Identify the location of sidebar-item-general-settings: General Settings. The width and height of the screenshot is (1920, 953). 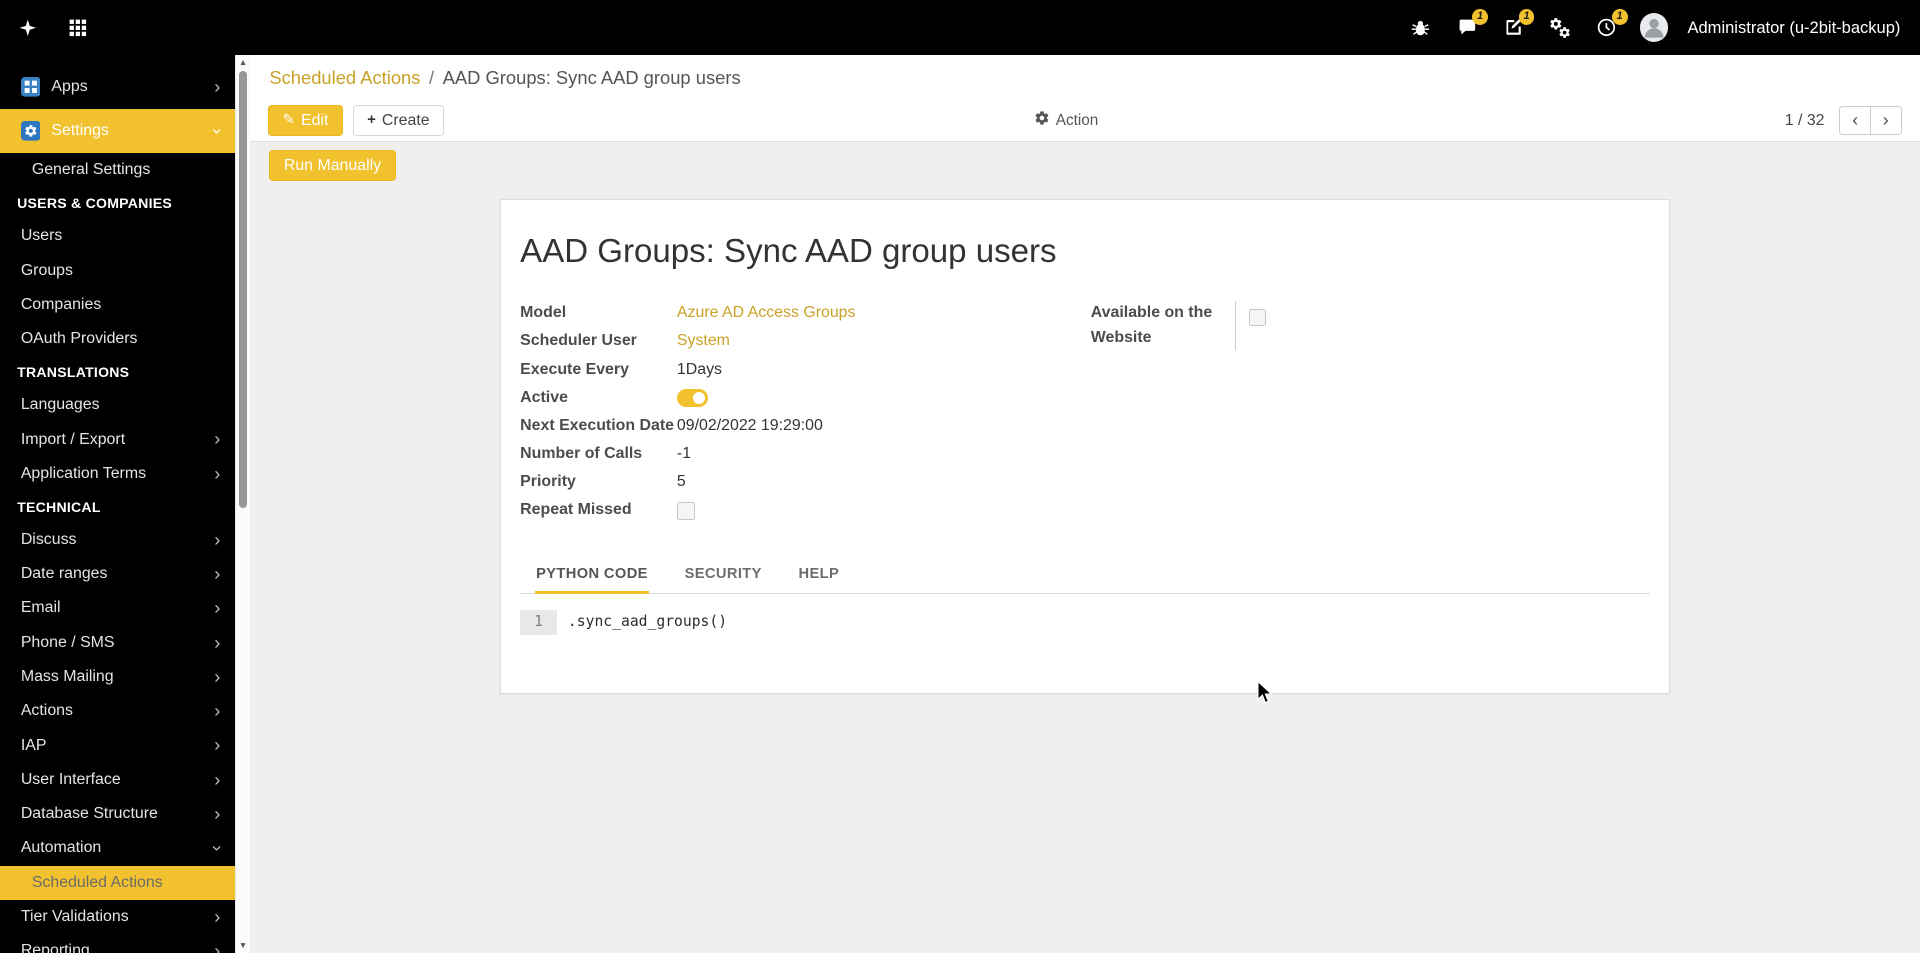
(117, 170).